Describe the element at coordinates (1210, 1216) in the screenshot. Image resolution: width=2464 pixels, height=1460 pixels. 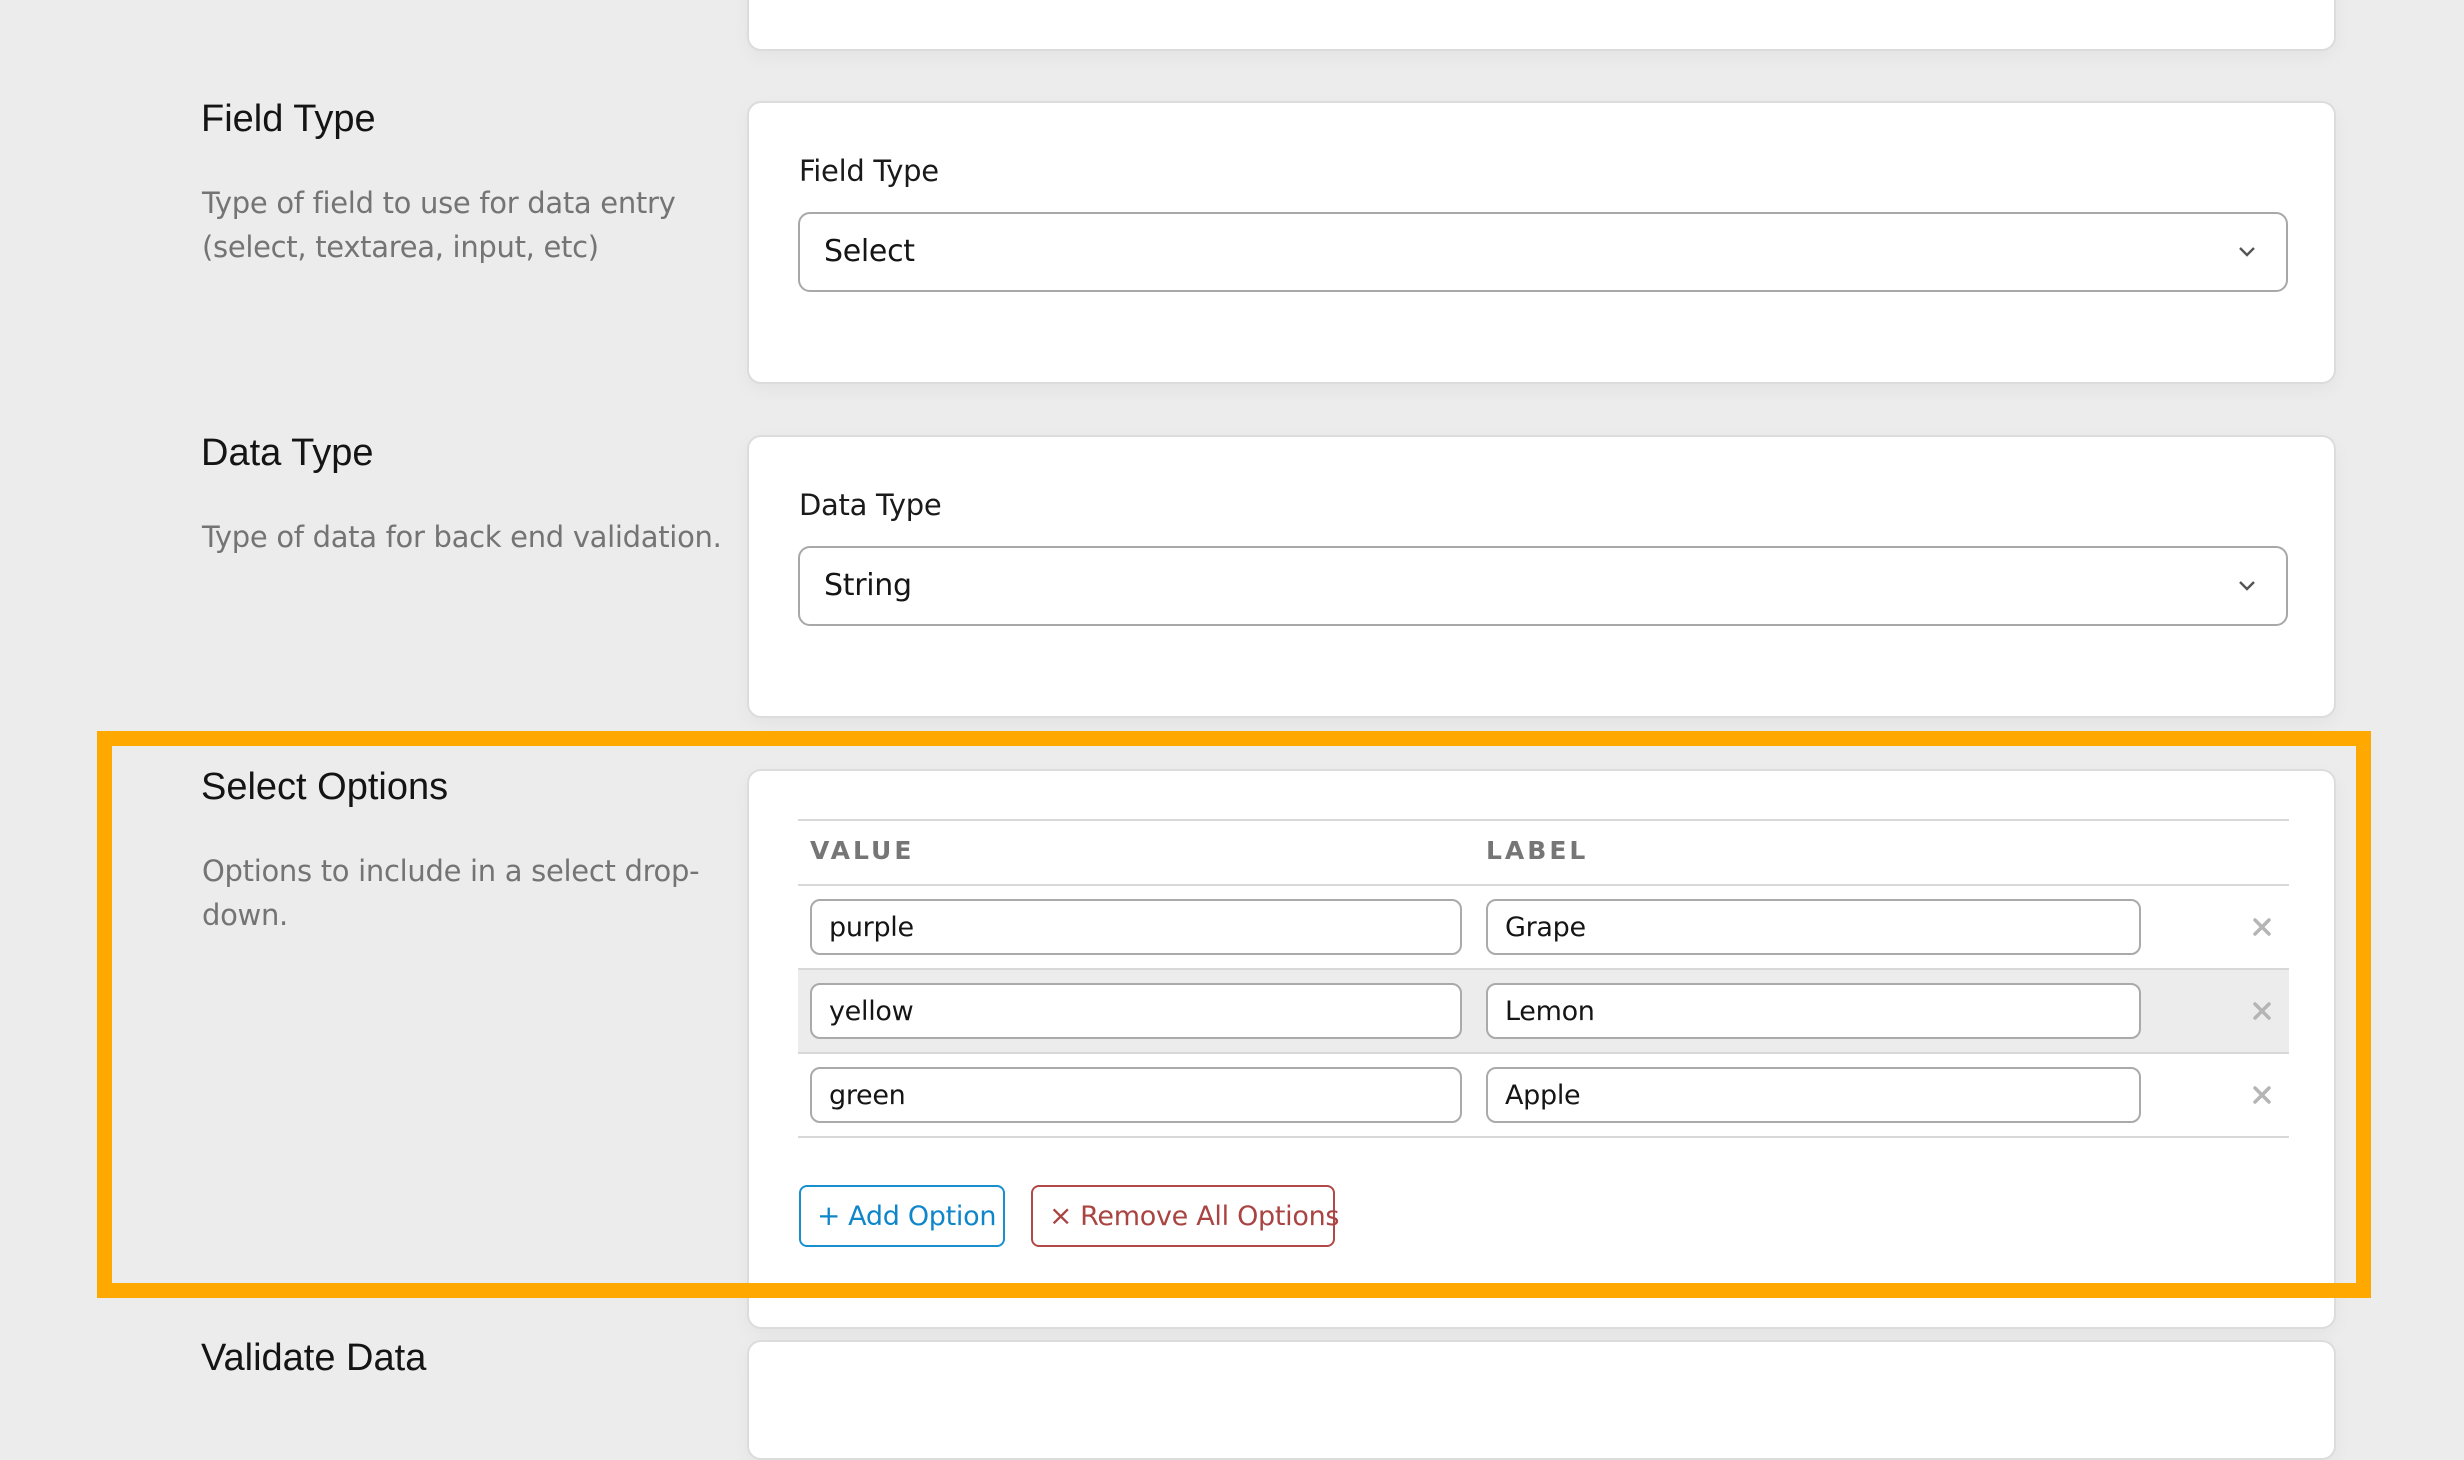
I see `remove-all-options-label: Remove All Options` at that location.